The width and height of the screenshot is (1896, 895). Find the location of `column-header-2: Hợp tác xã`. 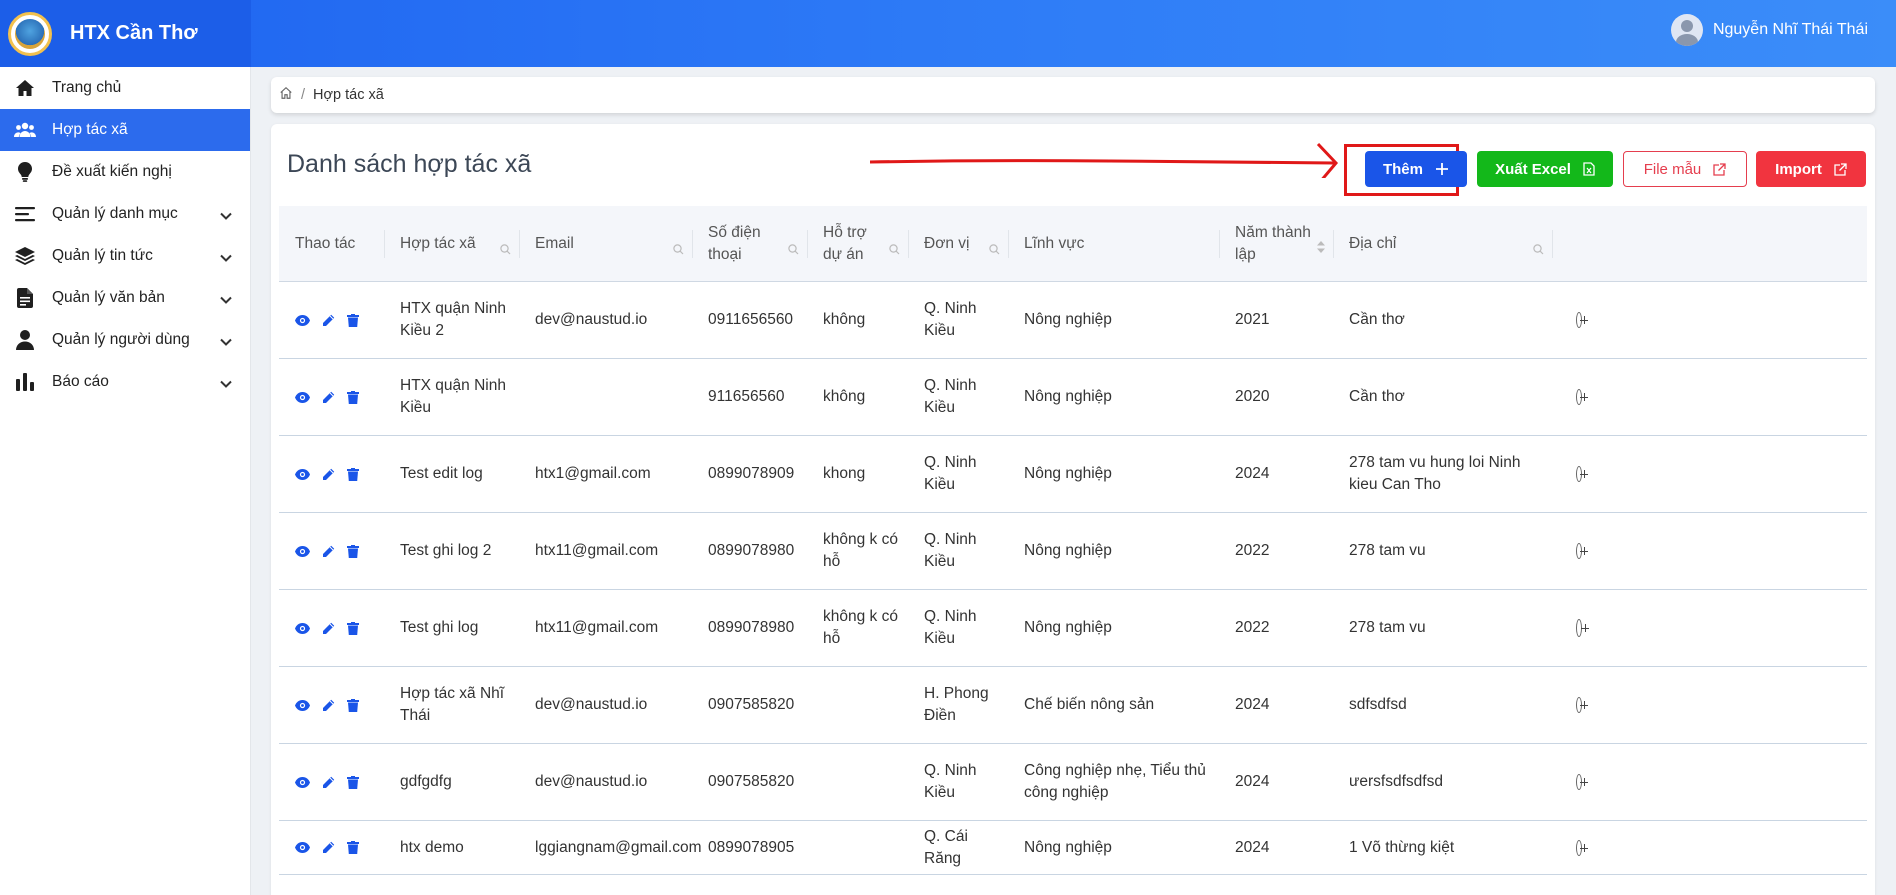

column-header-2: Hợp tác xã is located at coordinates (451, 243).